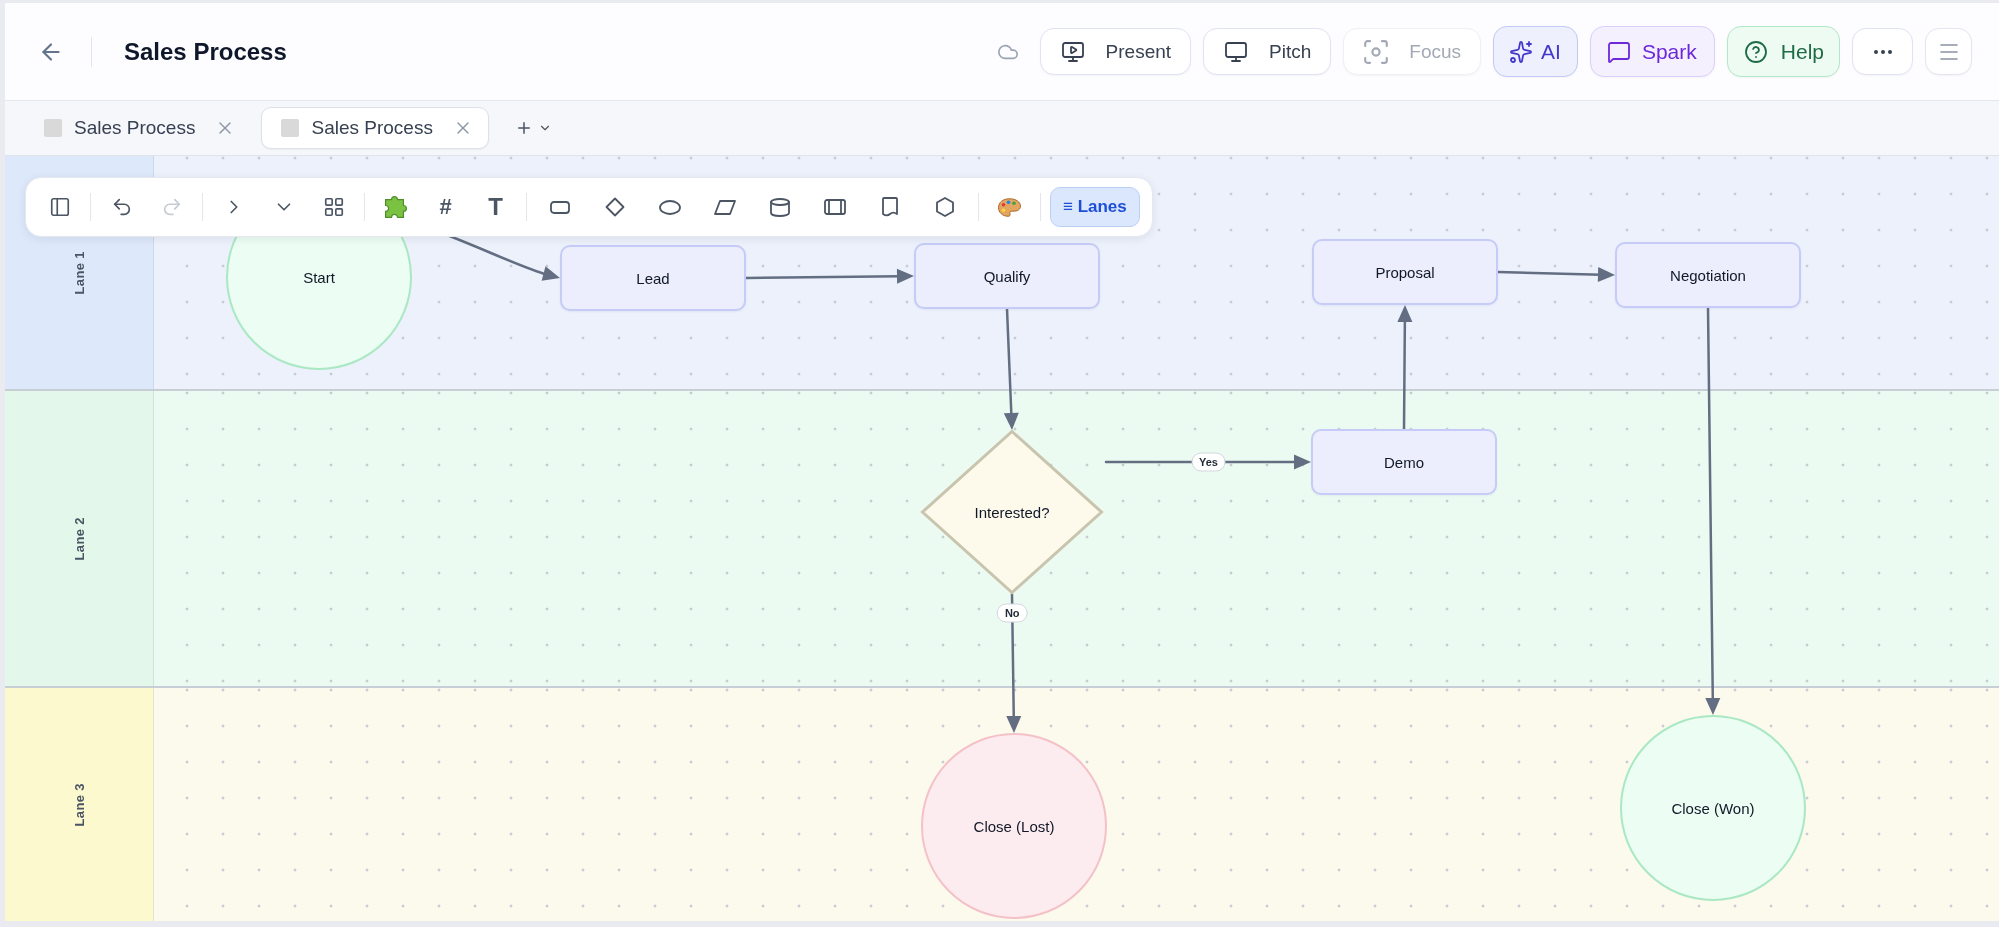  I want to click on process-node: Negotiation, so click(1708, 275).